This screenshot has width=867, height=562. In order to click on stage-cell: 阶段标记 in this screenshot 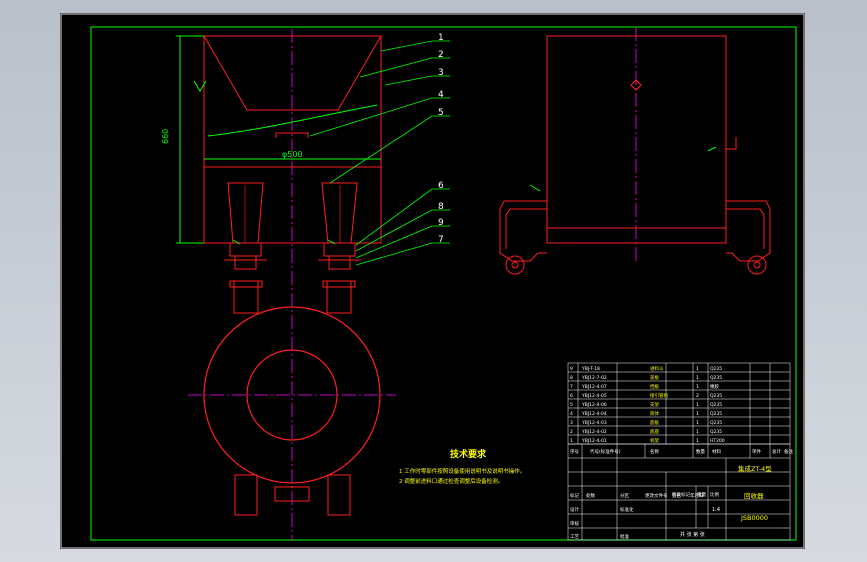, I will do `click(681, 494)`.